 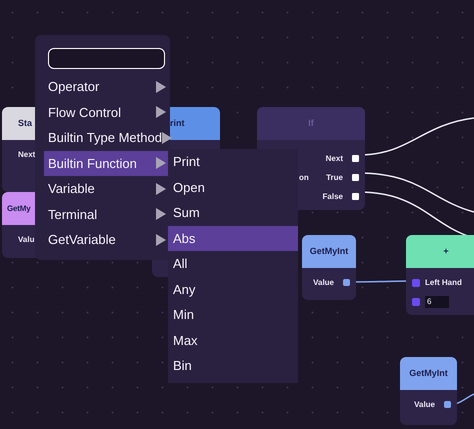 I want to click on menu-label: Max, so click(x=185, y=340).